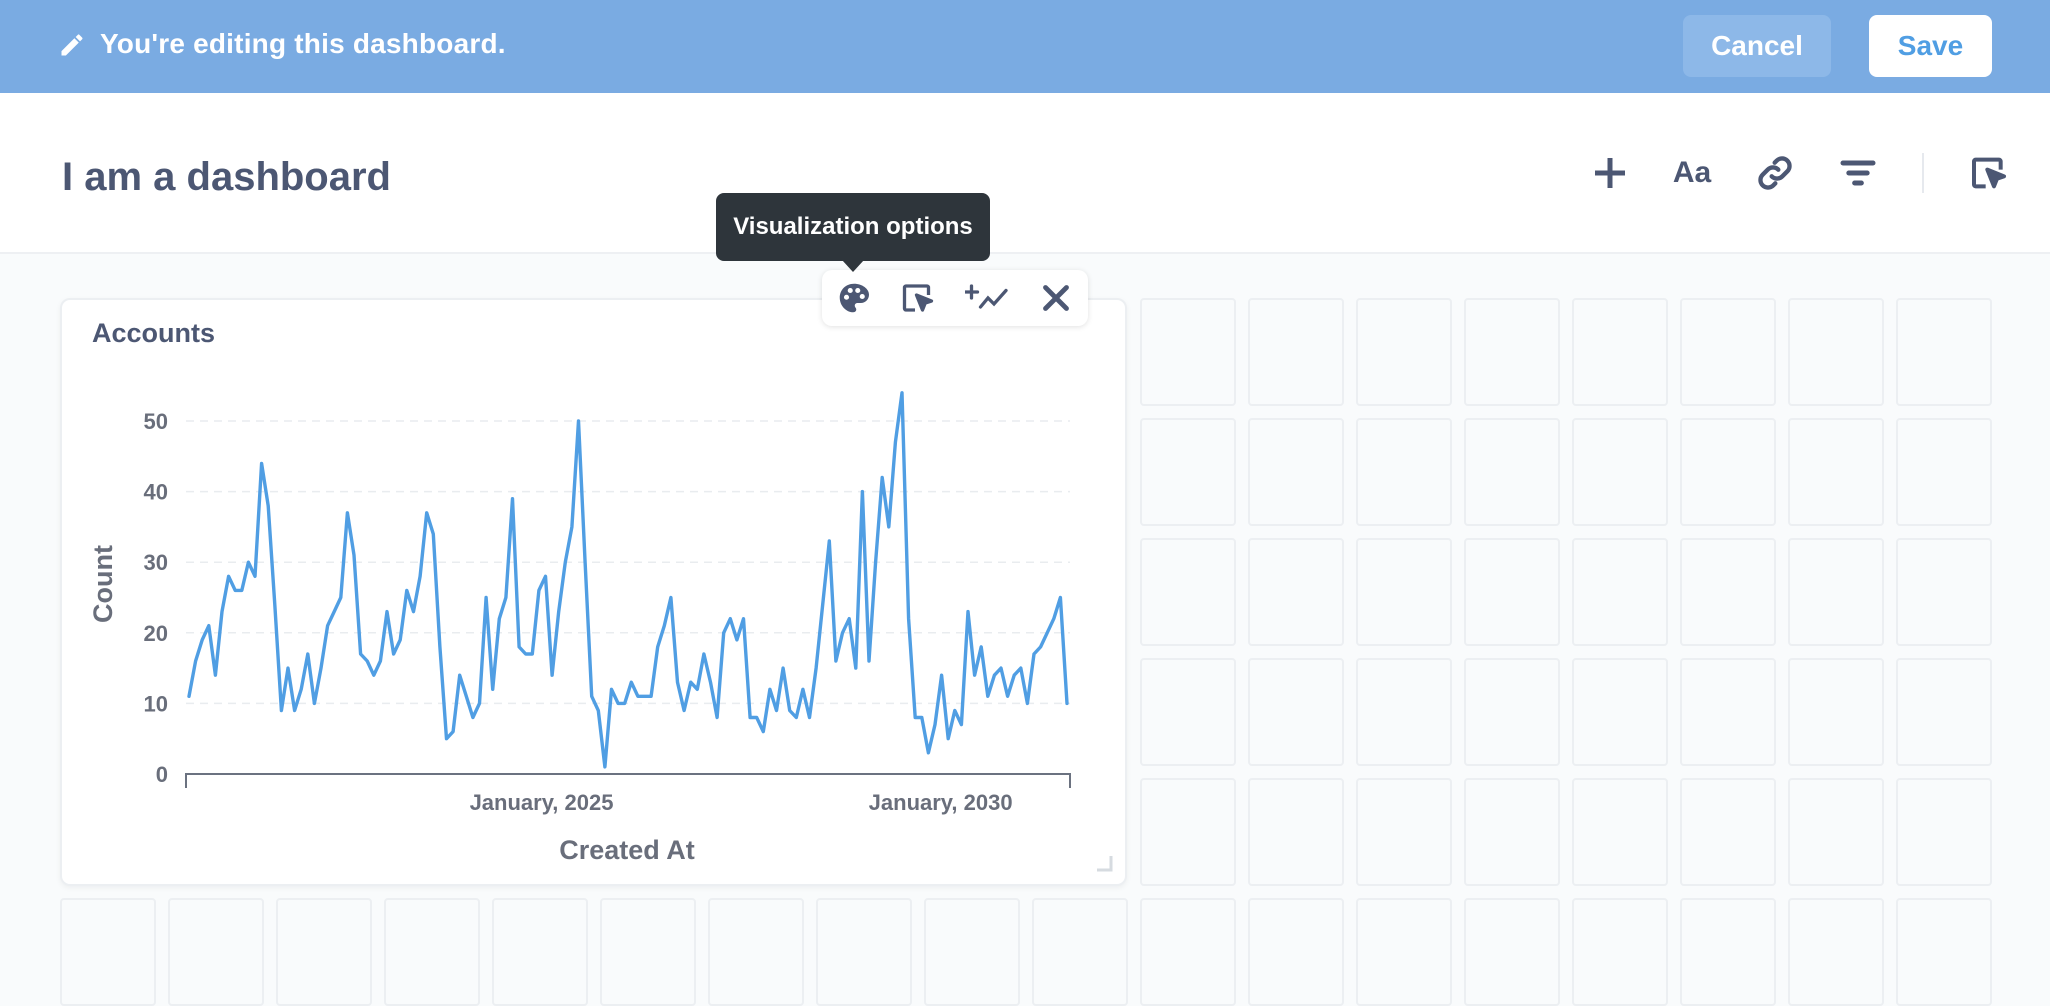 The height and width of the screenshot is (1006, 2050). I want to click on y-tick-label: 40, so click(156, 492).